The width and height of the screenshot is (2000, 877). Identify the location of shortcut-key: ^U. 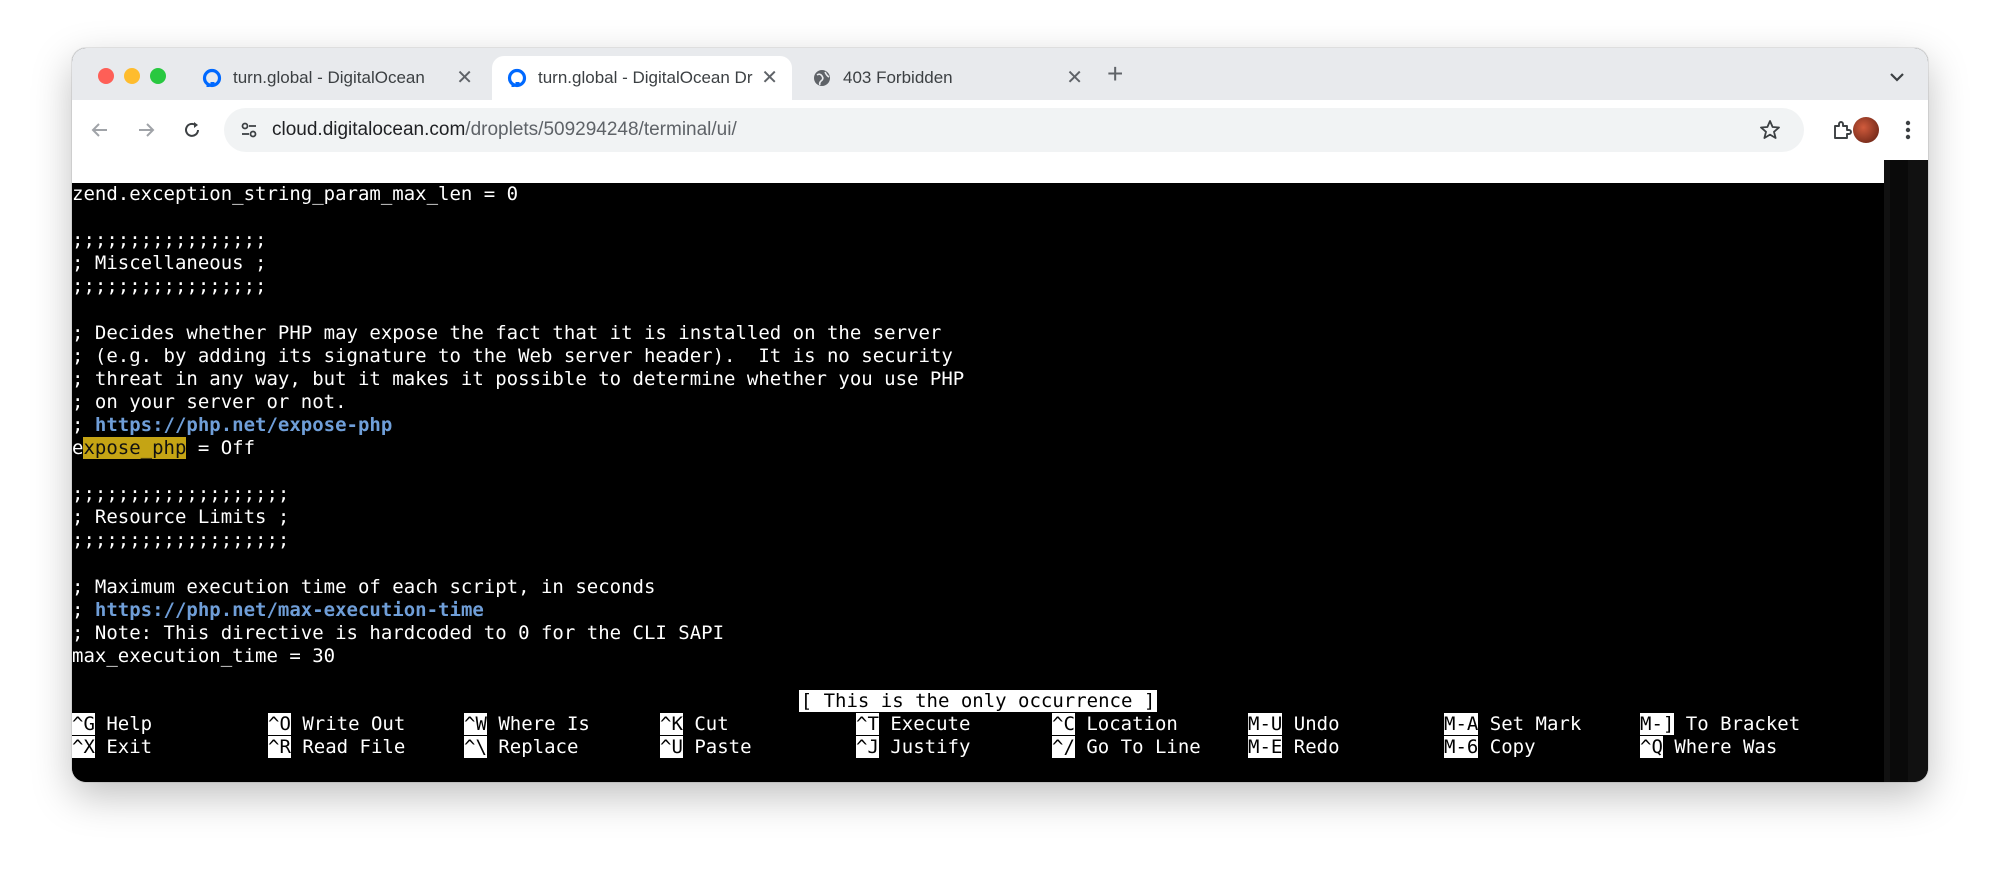
(671, 747).